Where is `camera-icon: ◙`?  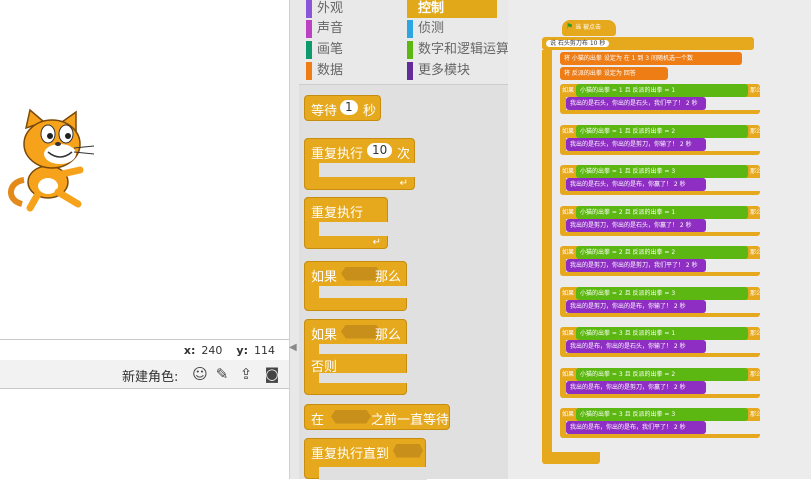
camera-icon: ◙ is located at coordinates (272, 374).